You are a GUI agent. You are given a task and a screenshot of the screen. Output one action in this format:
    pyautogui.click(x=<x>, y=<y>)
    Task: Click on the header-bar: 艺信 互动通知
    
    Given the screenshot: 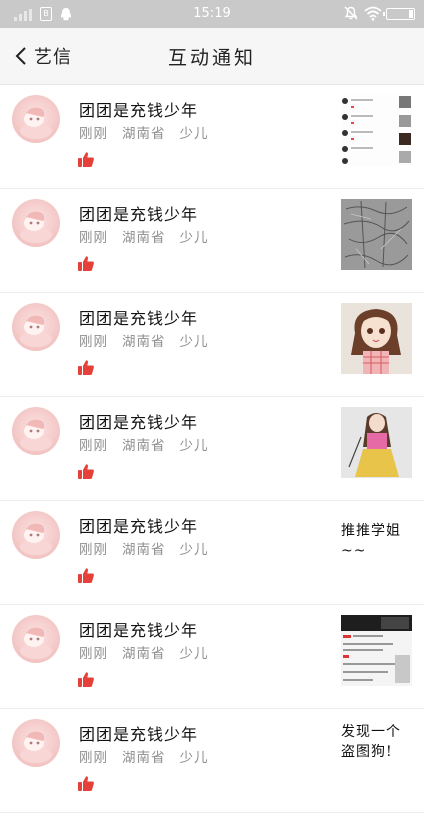 What is the action you would take?
    pyautogui.click(x=212, y=56)
    